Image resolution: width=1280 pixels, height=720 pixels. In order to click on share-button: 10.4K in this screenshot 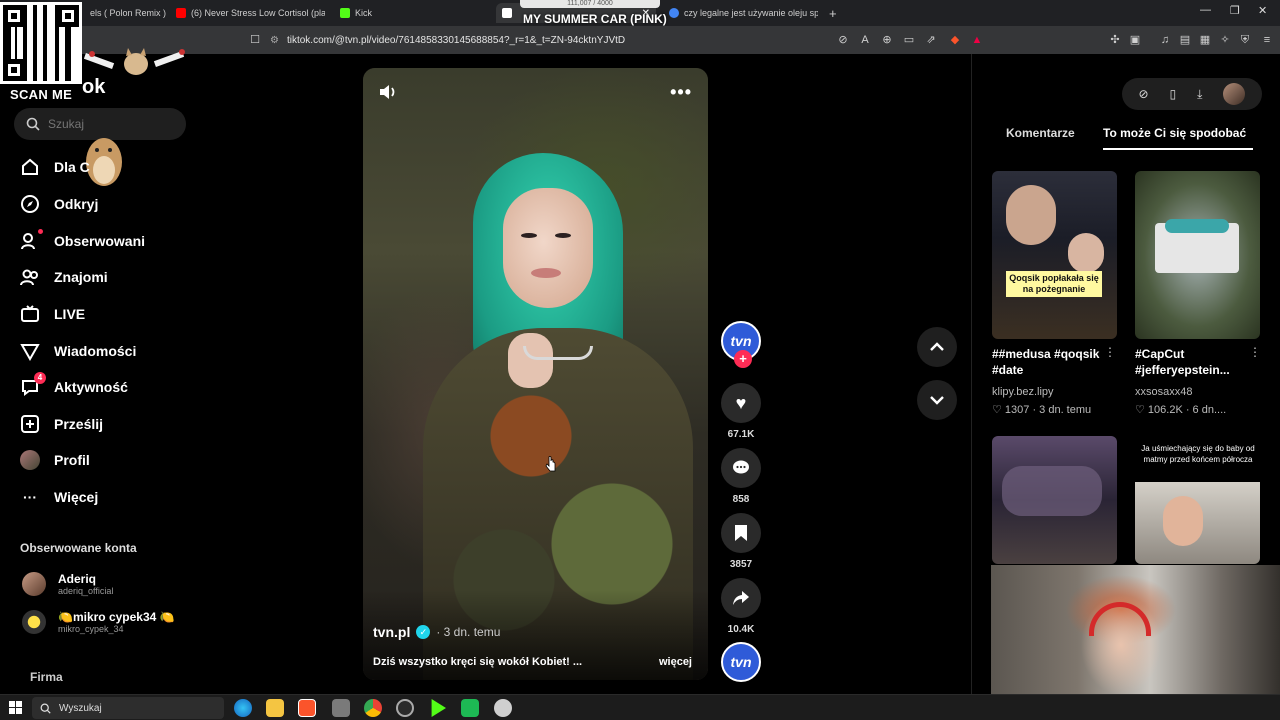, I will do `click(741, 606)`.